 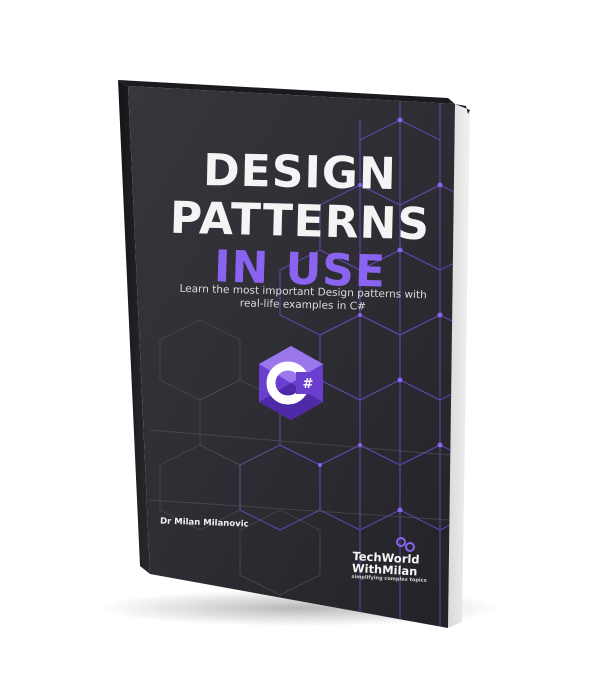 What do you see at coordinates (291, 383) in the screenshot?
I see `csharp-logo-icon: #` at bounding box center [291, 383].